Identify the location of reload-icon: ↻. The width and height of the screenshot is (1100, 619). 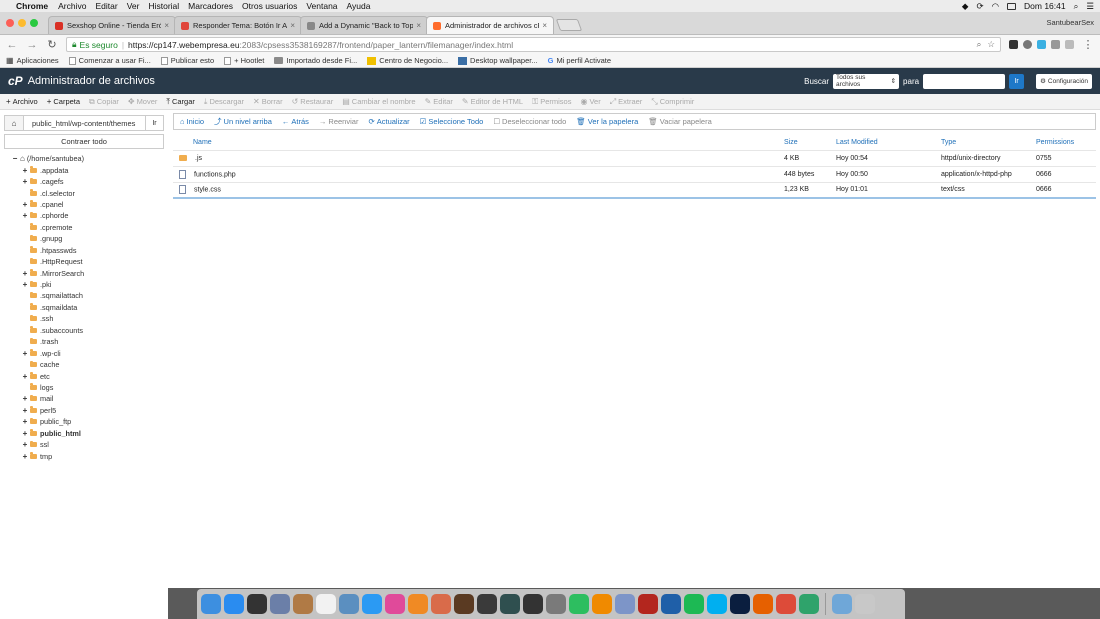
(52, 44).